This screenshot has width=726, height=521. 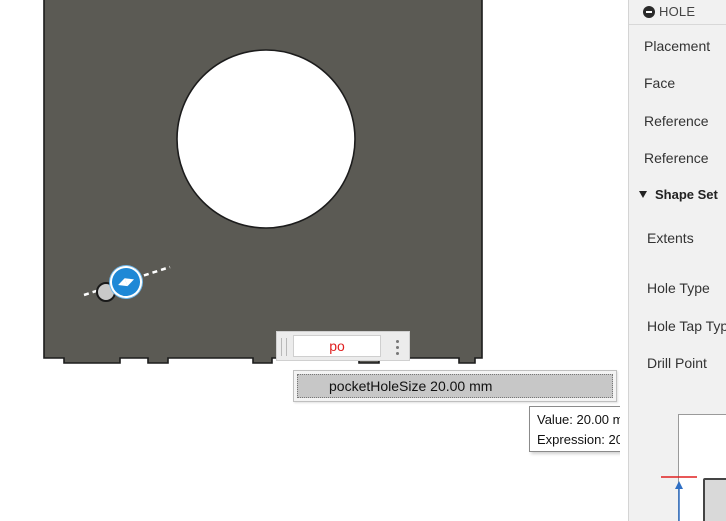 What do you see at coordinates (284, 347) in the screenshot?
I see `drag-grip-icon` at bounding box center [284, 347].